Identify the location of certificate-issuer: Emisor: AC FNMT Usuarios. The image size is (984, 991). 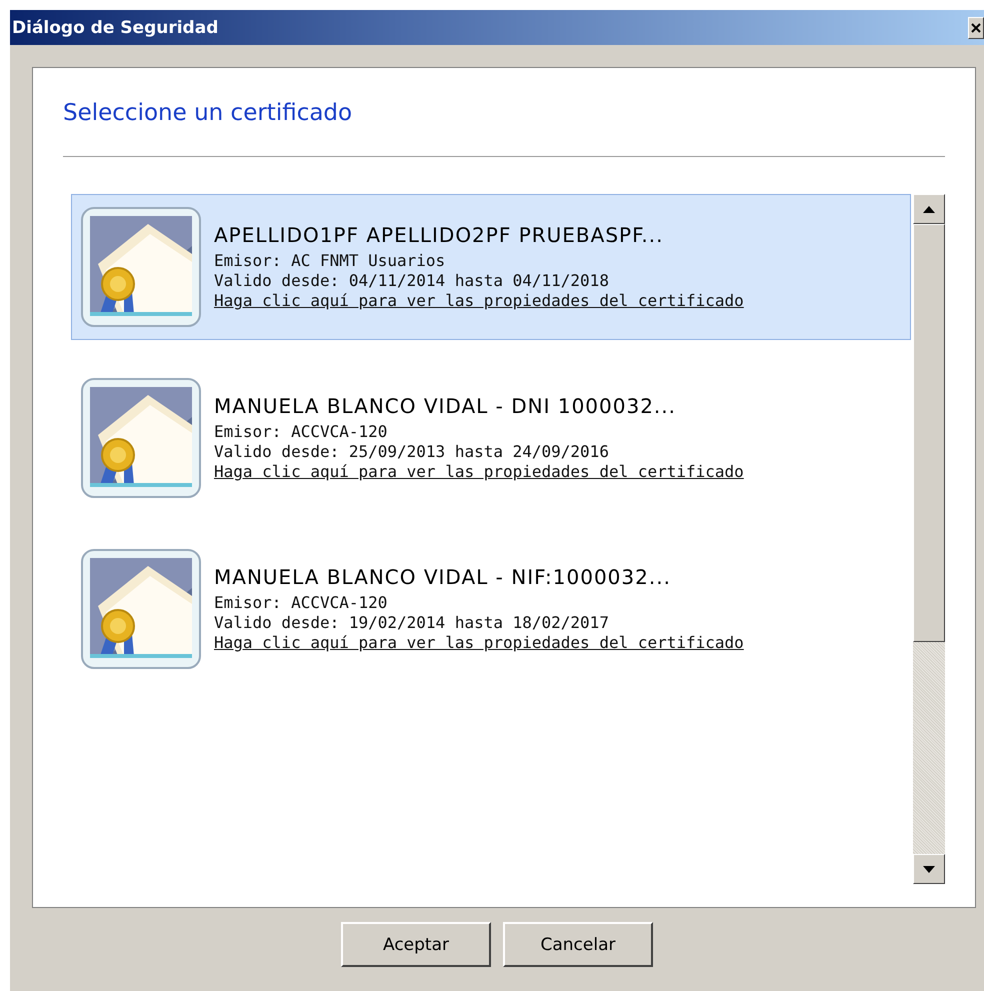
(330, 261).